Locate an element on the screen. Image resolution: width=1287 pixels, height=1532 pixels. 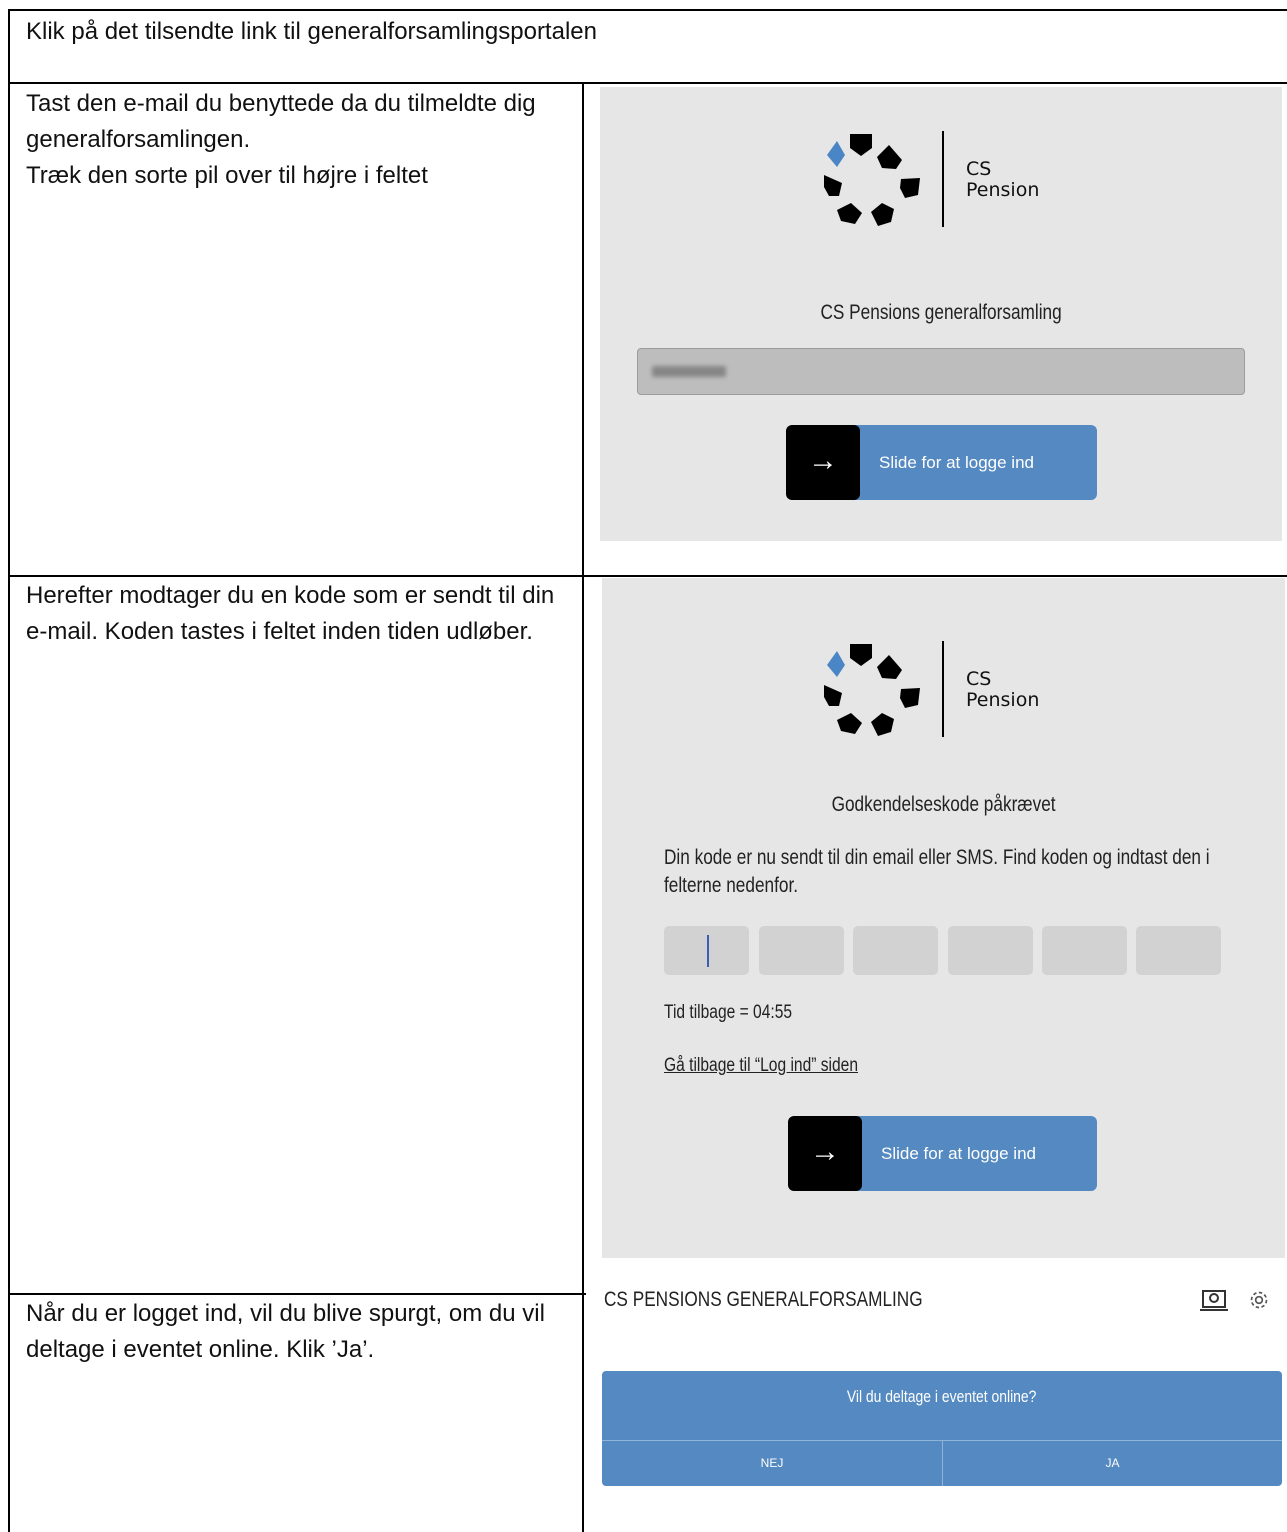
dialog-question: Vil du deltage i eventet online? is located at coordinates (942, 1396).